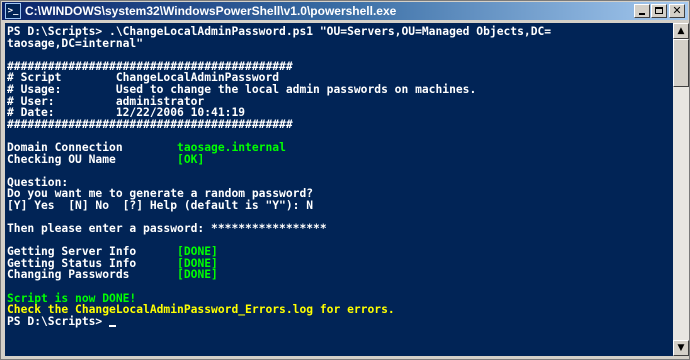 This screenshot has width=690, height=360. What do you see at coordinates (279, 43) in the screenshot?
I see `console-line: taosage,DC=internal"` at bounding box center [279, 43].